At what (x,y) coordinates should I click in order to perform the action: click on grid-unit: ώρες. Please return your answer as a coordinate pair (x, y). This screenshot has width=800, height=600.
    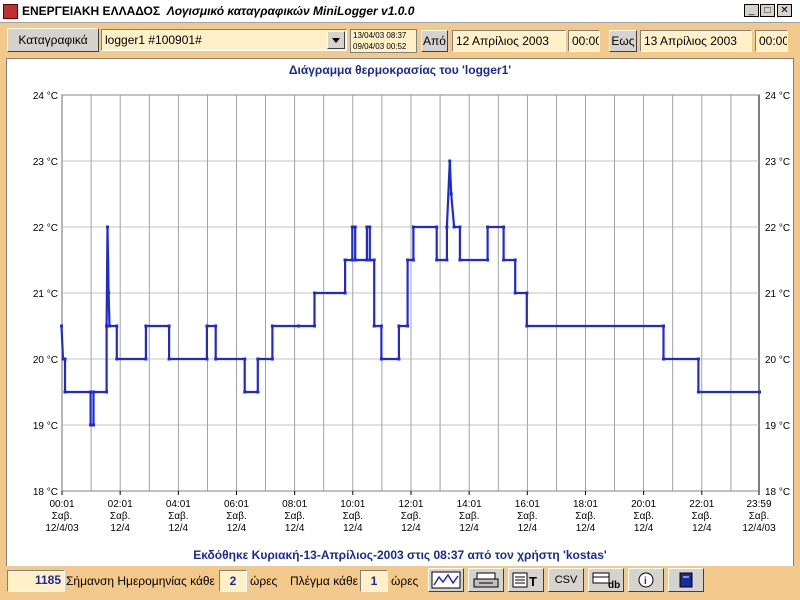
    Looking at the image, I should click on (405, 581).